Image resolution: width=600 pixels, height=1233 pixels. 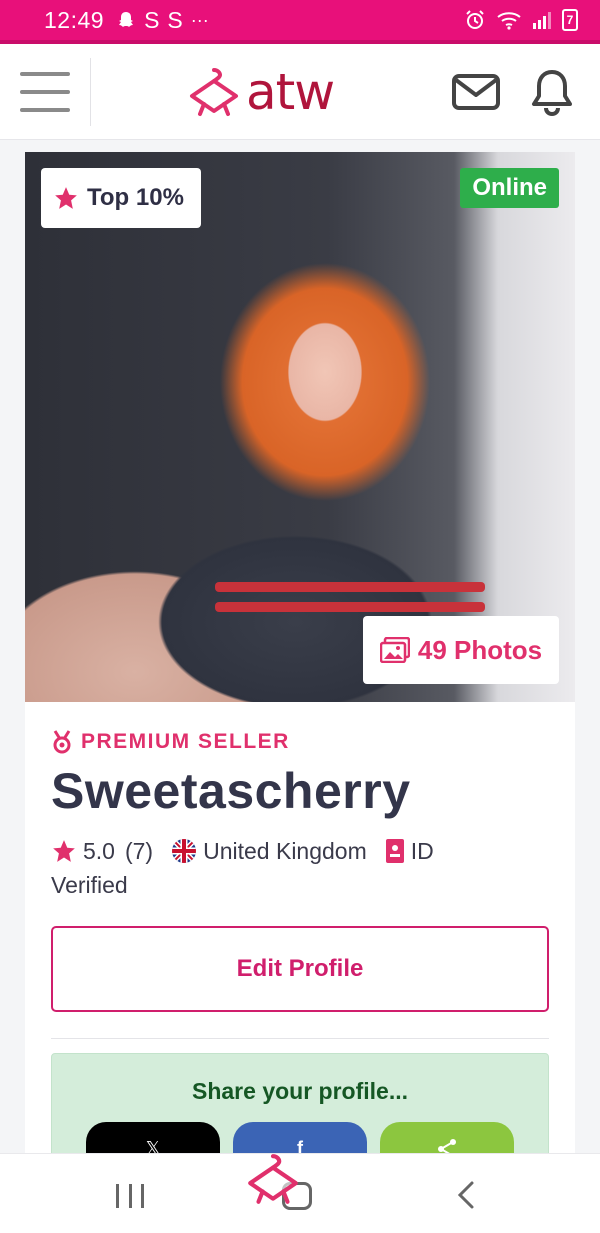 What do you see at coordinates (135, 197) in the screenshot?
I see `top-percent-text: Top 10%` at bounding box center [135, 197].